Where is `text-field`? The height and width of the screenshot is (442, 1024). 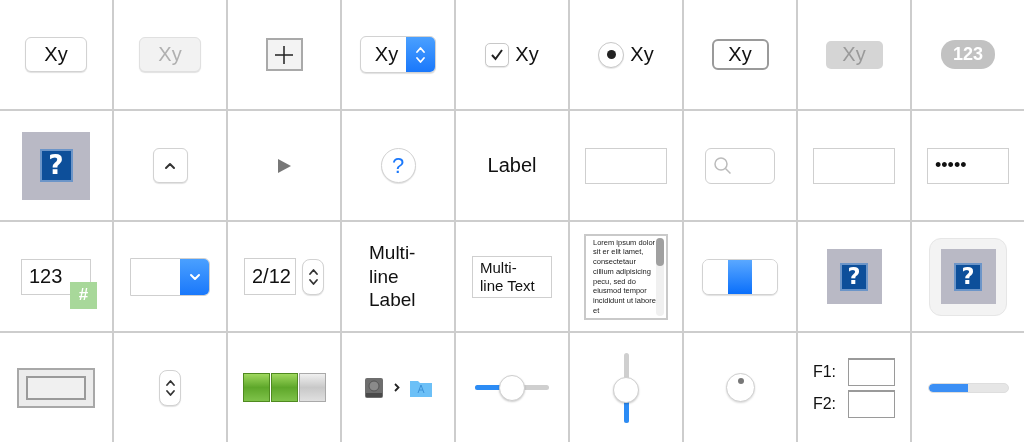
text-field is located at coordinates (626, 165).